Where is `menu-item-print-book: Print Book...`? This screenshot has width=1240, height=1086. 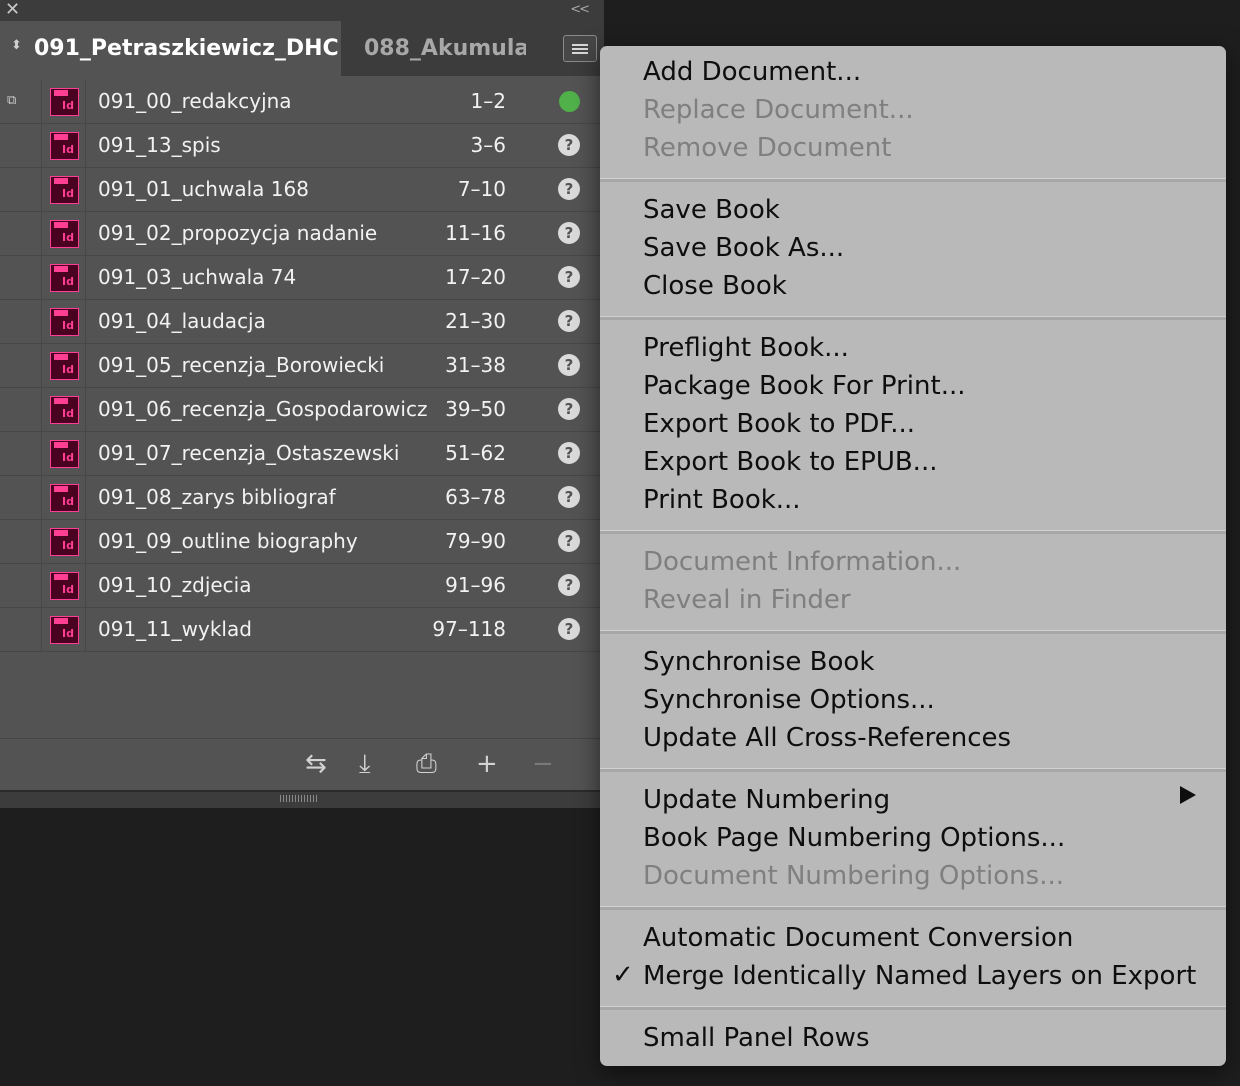 menu-item-print-book: Print Book... is located at coordinates (722, 500).